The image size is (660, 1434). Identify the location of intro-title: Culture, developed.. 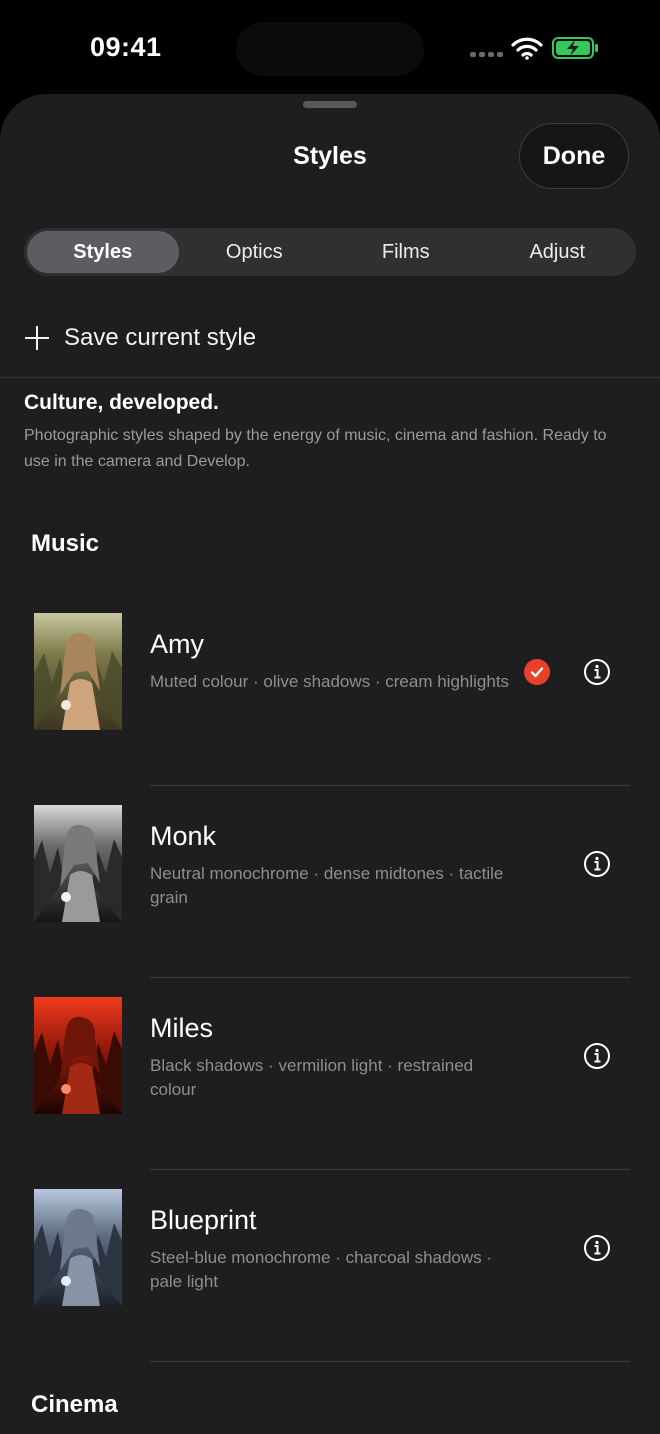
(121, 402).